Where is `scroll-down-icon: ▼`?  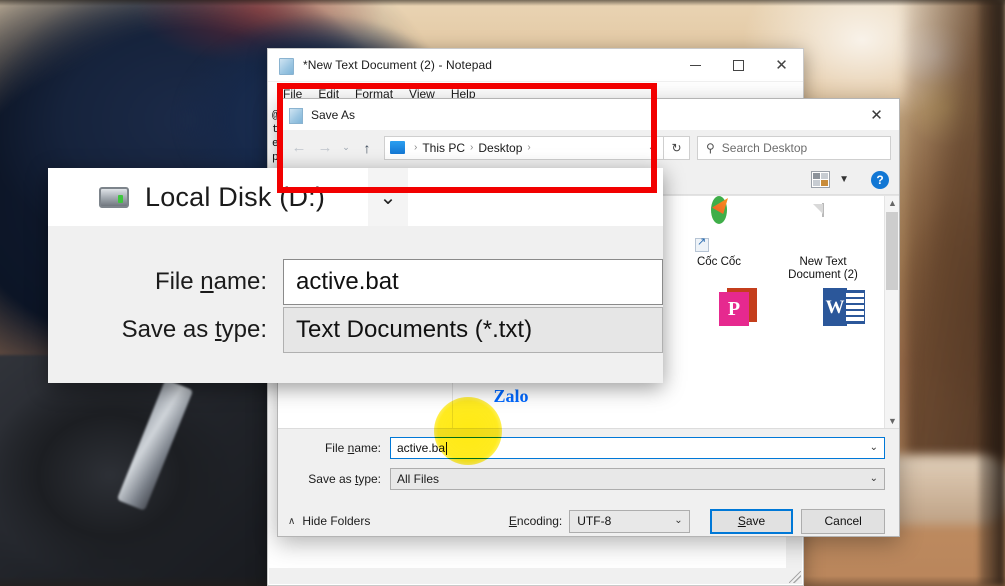 scroll-down-icon: ▼ is located at coordinates (892, 421).